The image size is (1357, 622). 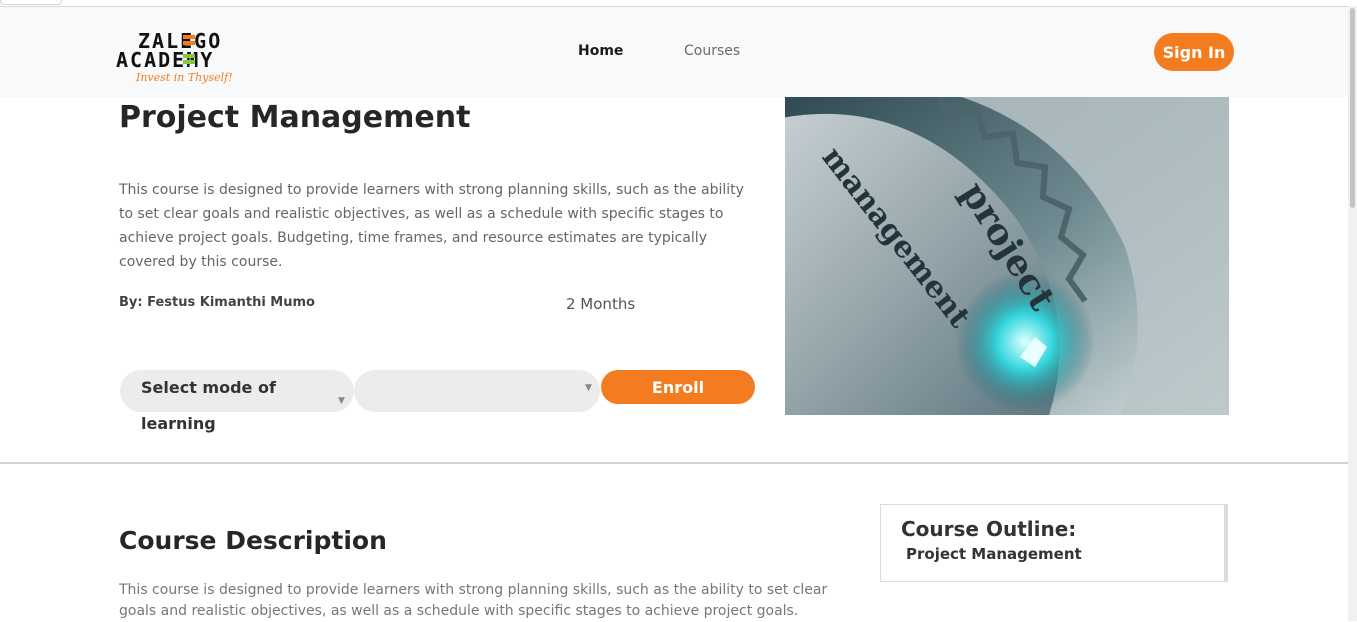 I want to click on logo-tagline: Invest in Thyself!, so click(x=184, y=77).